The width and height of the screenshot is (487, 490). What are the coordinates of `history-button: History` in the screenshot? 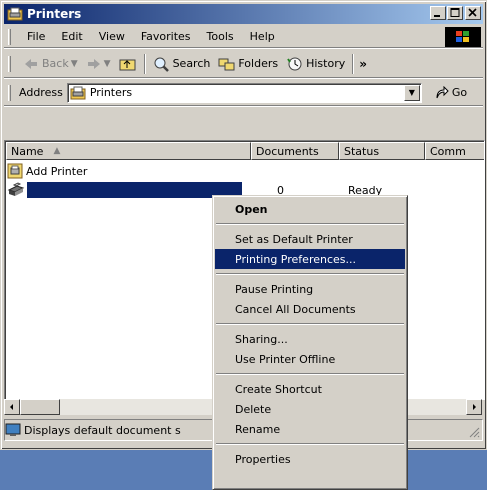 It's located at (315, 64).